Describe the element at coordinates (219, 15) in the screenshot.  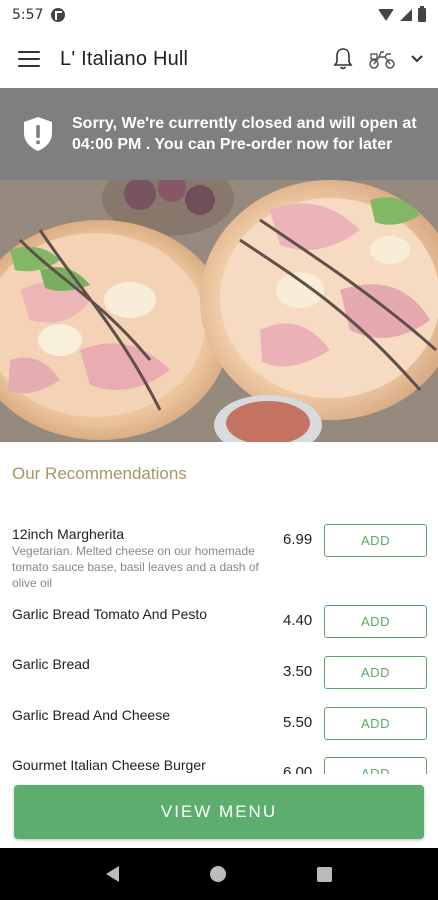
I see `status-bar: 5:57` at that location.